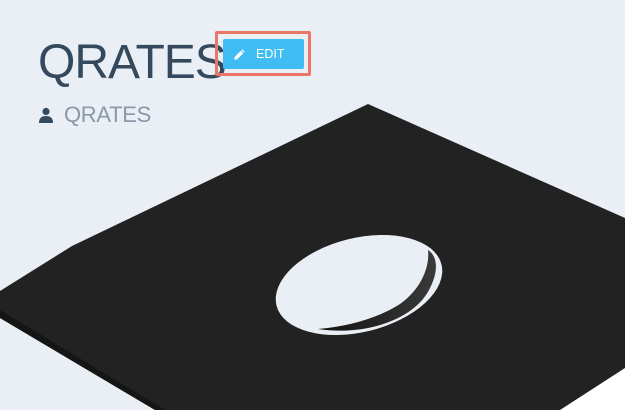 The width and height of the screenshot is (625, 410). What do you see at coordinates (239, 54) in the screenshot?
I see `pencil-icon` at bounding box center [239, 54].